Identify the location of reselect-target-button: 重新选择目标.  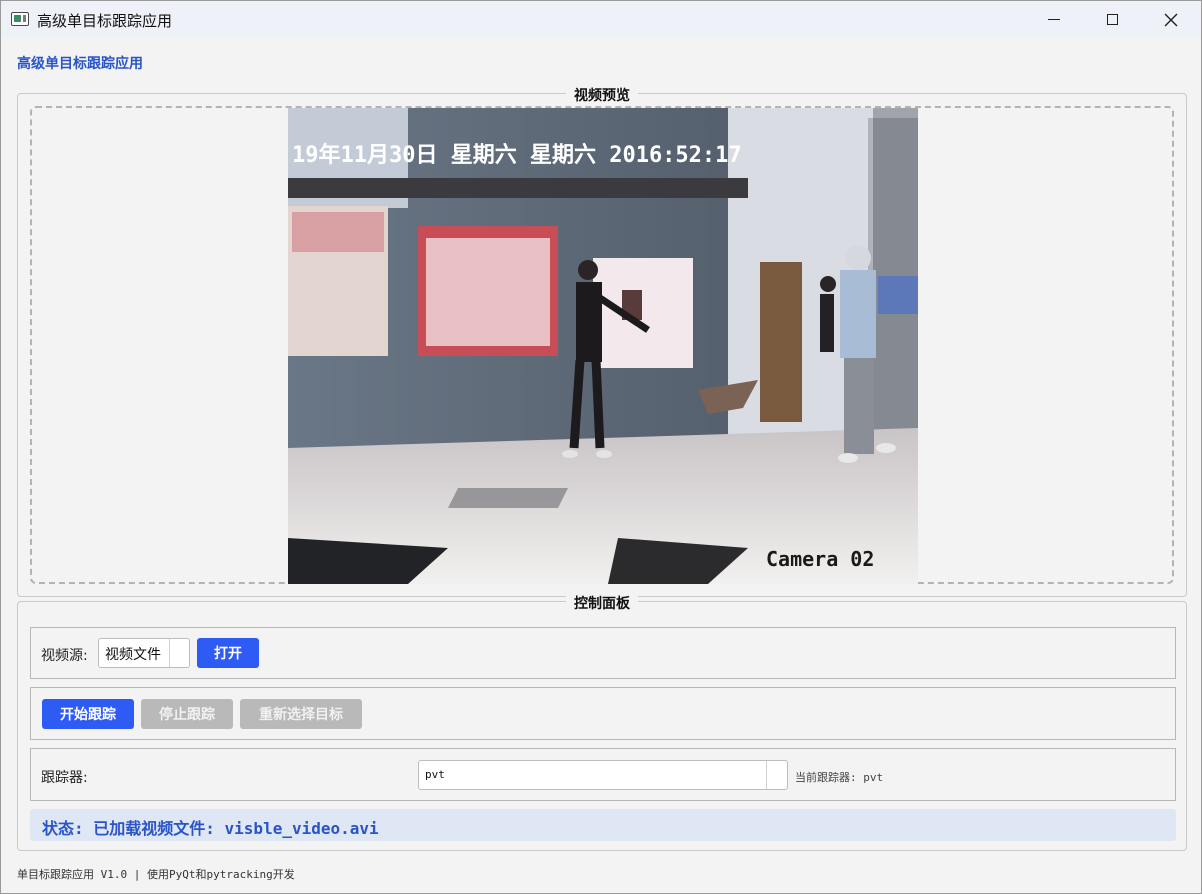
(301, 714).